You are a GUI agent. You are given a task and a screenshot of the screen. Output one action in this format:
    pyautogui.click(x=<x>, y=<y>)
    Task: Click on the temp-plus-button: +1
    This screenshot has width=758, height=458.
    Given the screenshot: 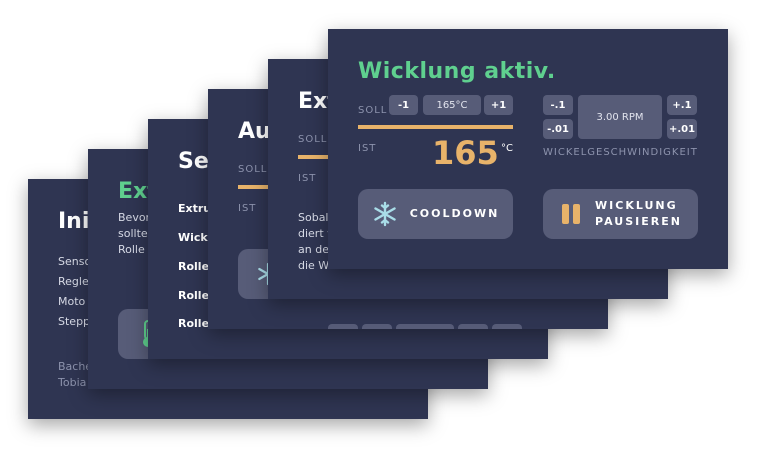 What is the action you would take?
    pyautogui.click(x=498, y=105)
    